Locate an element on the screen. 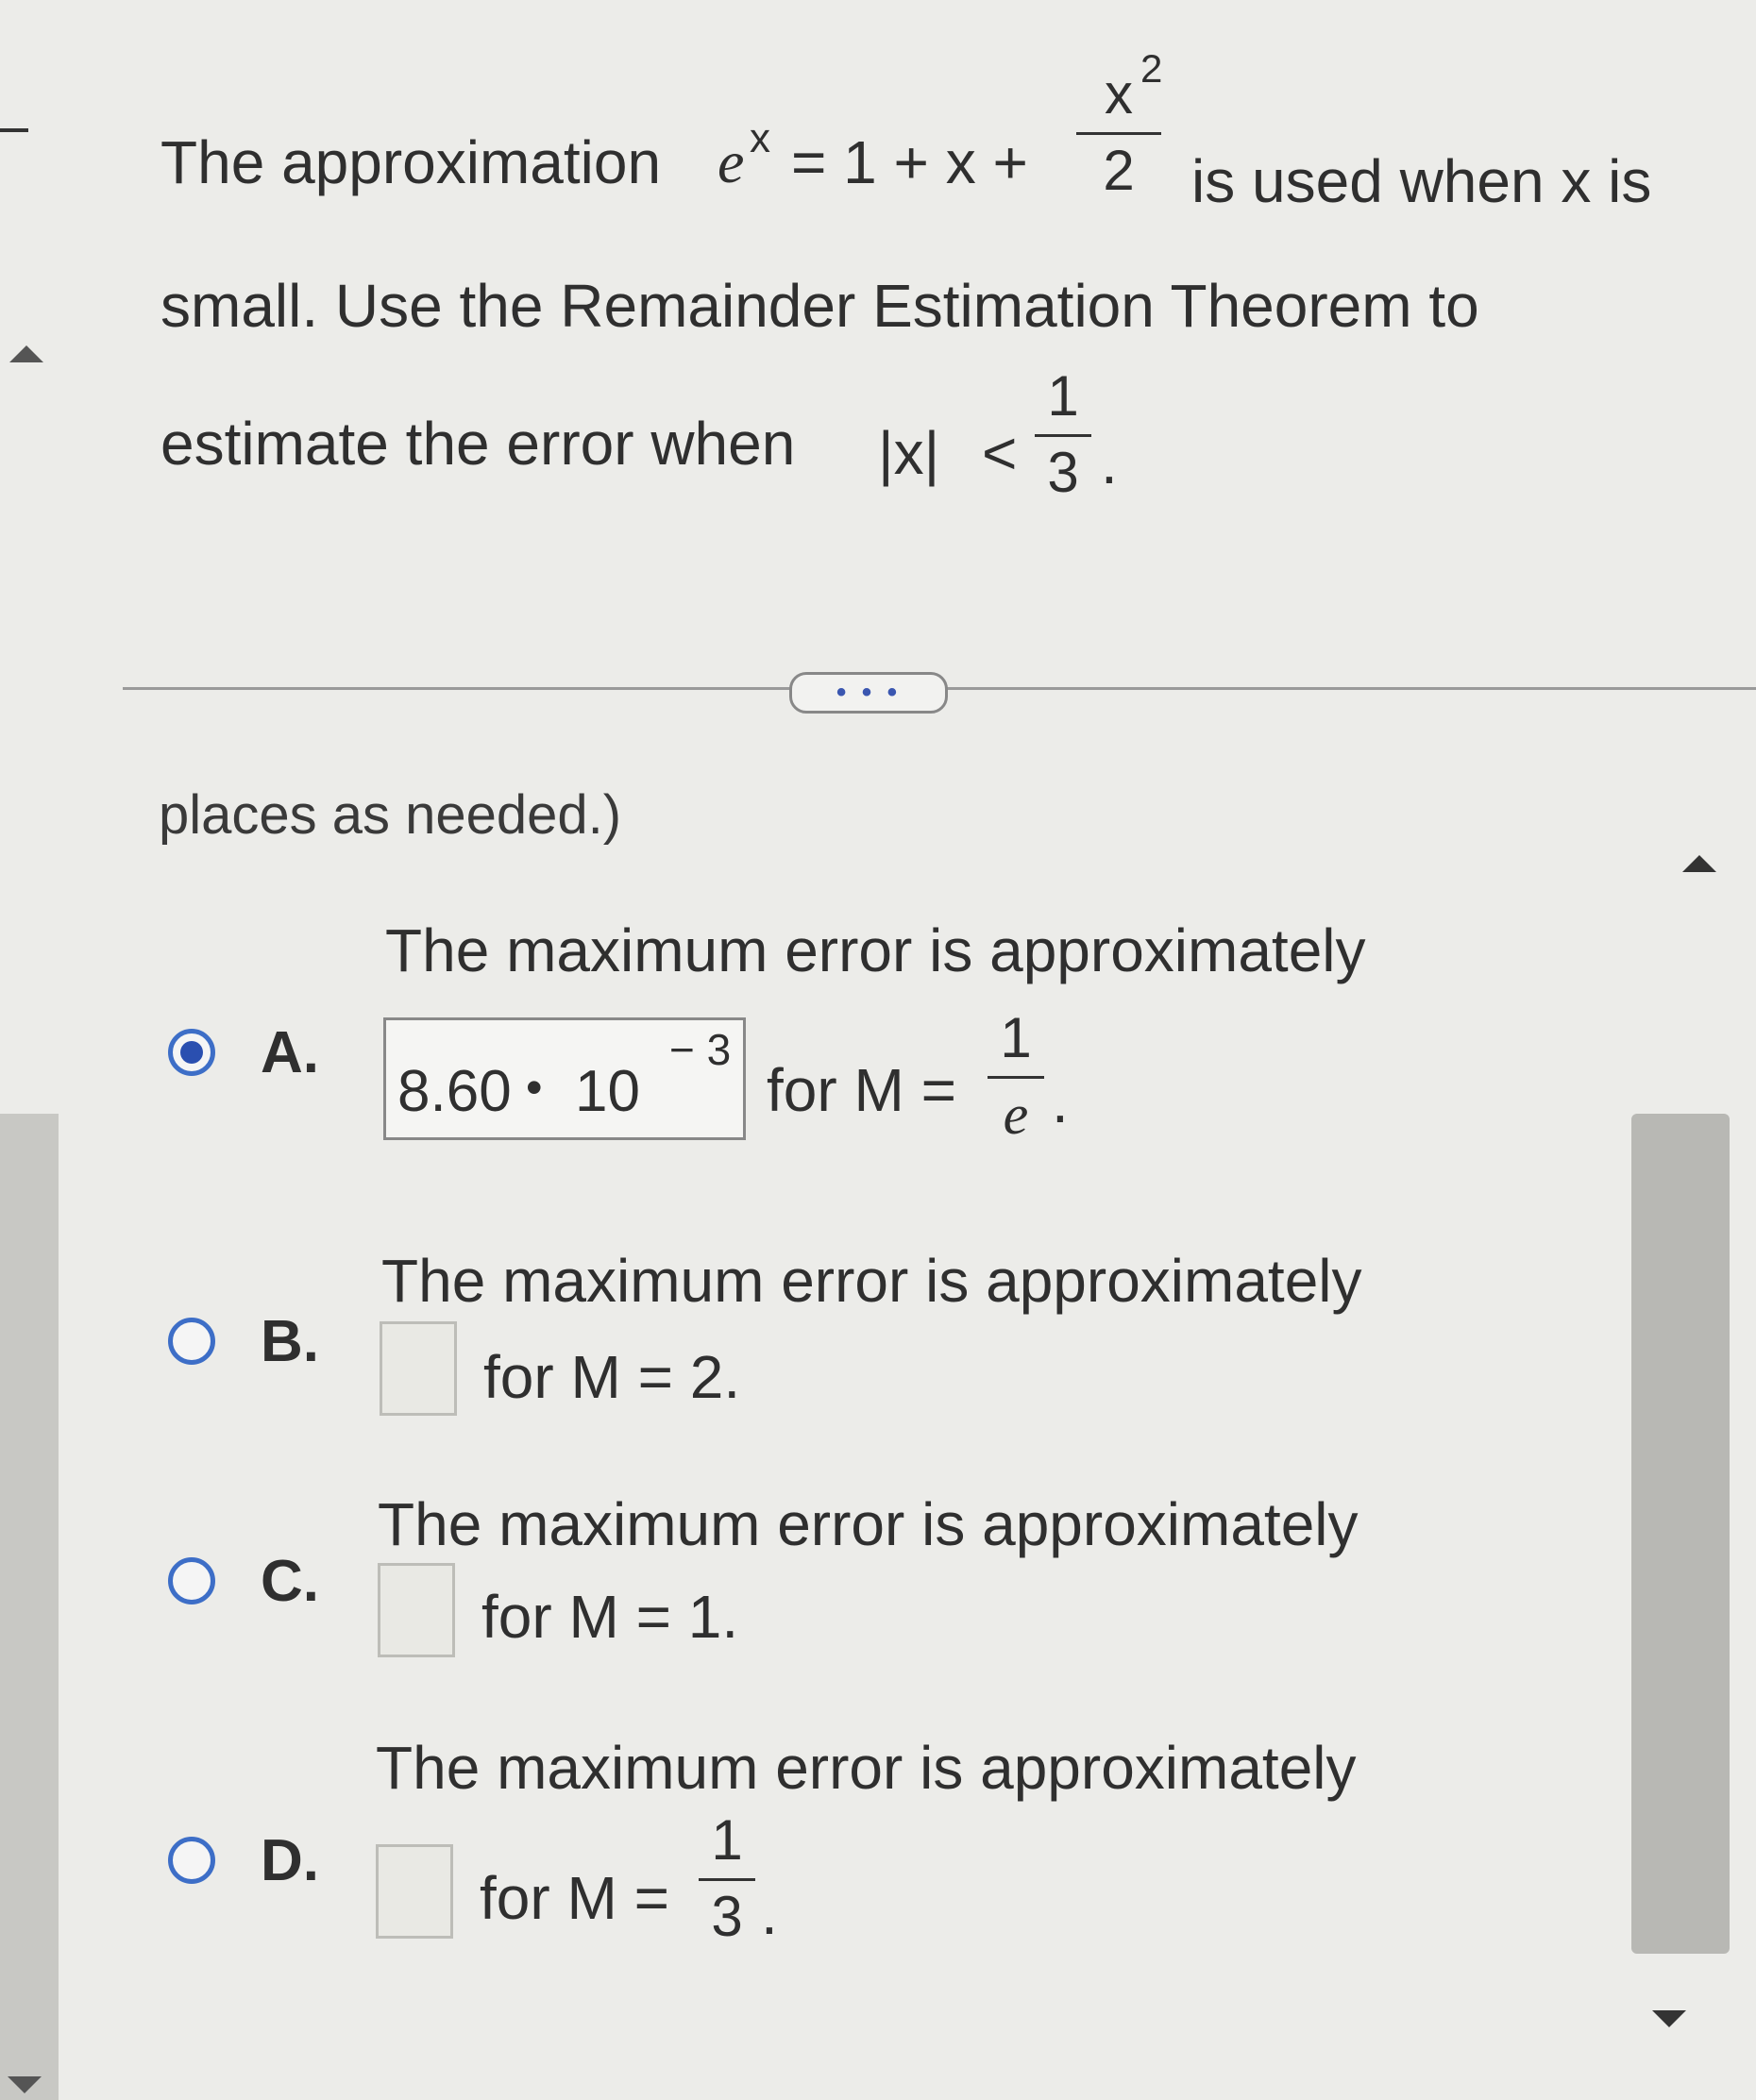 The image size is (1756, 2100). option-c-lead: The maximum error is approximately is located at coordinates (868, 1524).